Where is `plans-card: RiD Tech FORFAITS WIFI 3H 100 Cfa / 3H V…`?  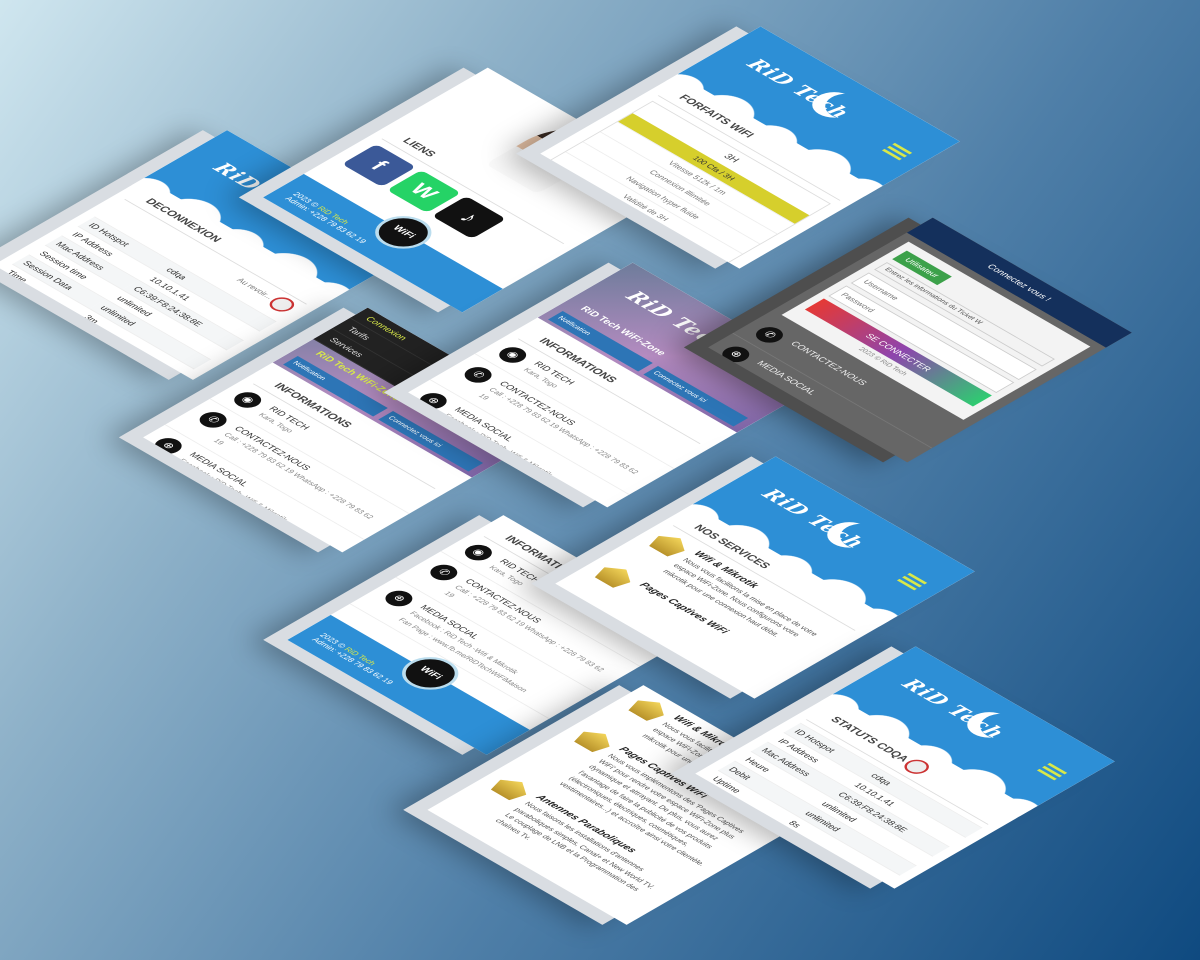 plans-card: RiD Tech FORFAITS WIFI 3H 100 Cfa / 3H V… is located at coordinates (750, 147).